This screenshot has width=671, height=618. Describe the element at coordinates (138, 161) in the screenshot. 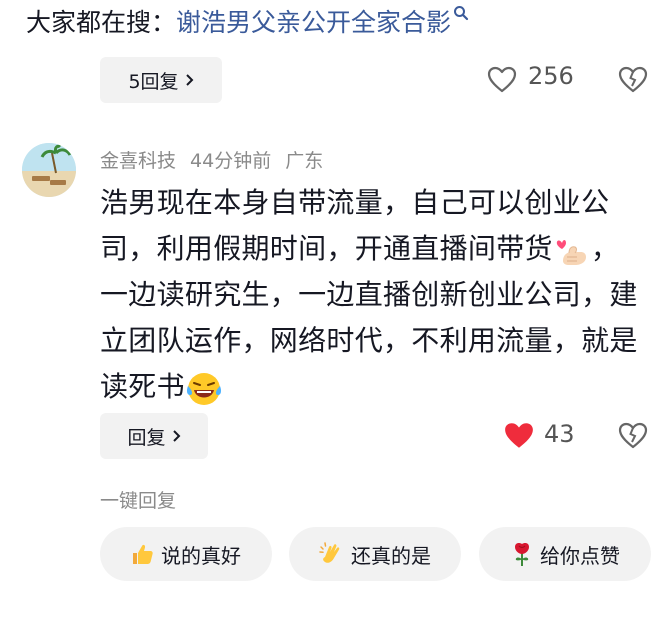

I see `username: 金喜科技` at that location.